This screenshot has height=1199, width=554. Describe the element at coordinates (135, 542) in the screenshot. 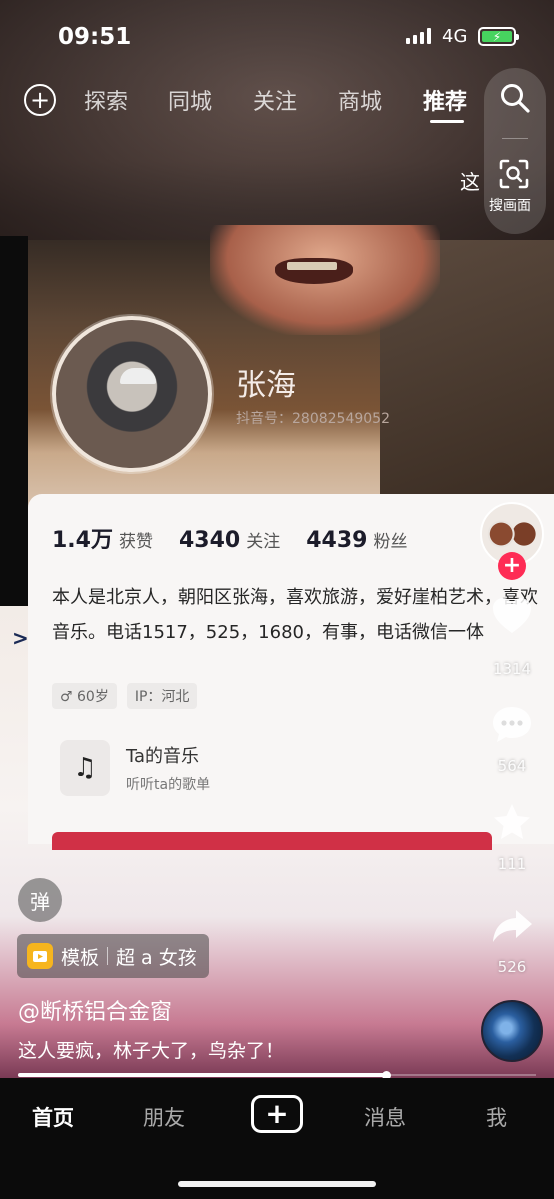

I see `stat-likes-label: 获赞` at that location.